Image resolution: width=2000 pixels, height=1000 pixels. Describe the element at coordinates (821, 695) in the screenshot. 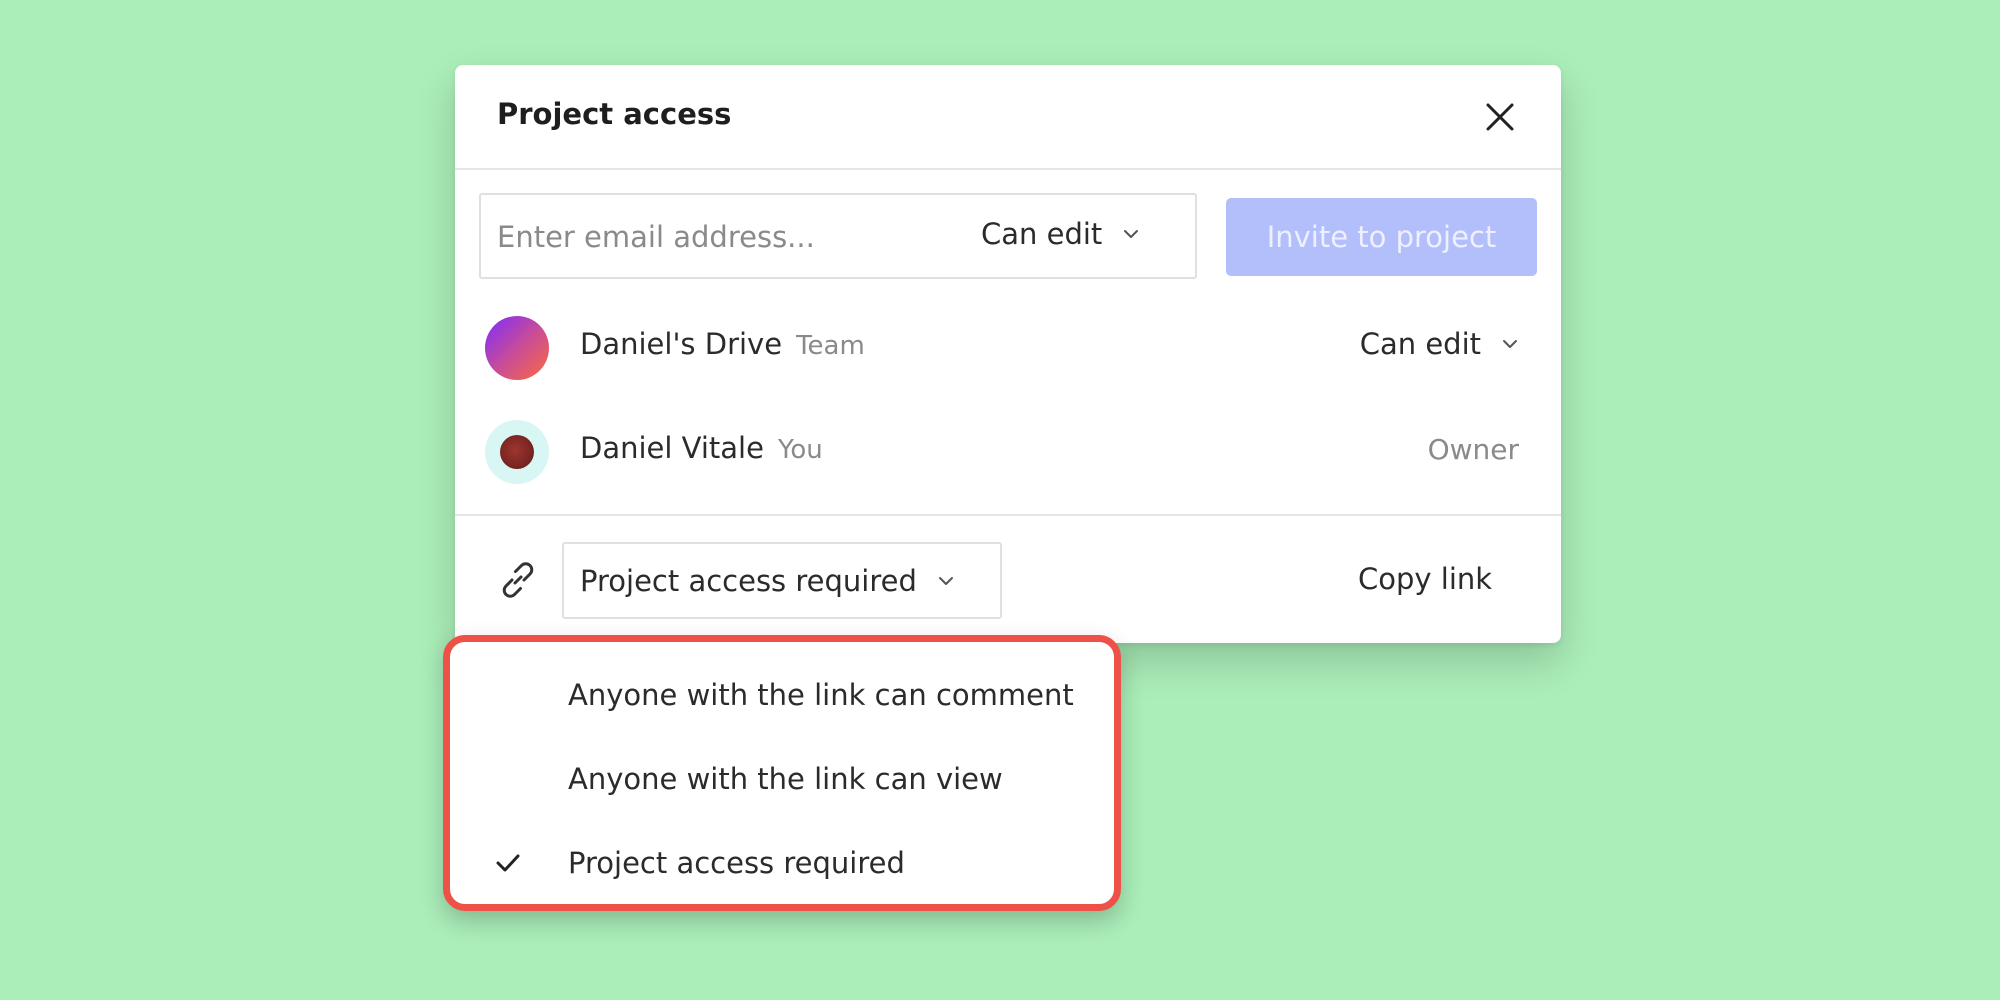

I see `option-label: Anyone with the link can comment` at that location.